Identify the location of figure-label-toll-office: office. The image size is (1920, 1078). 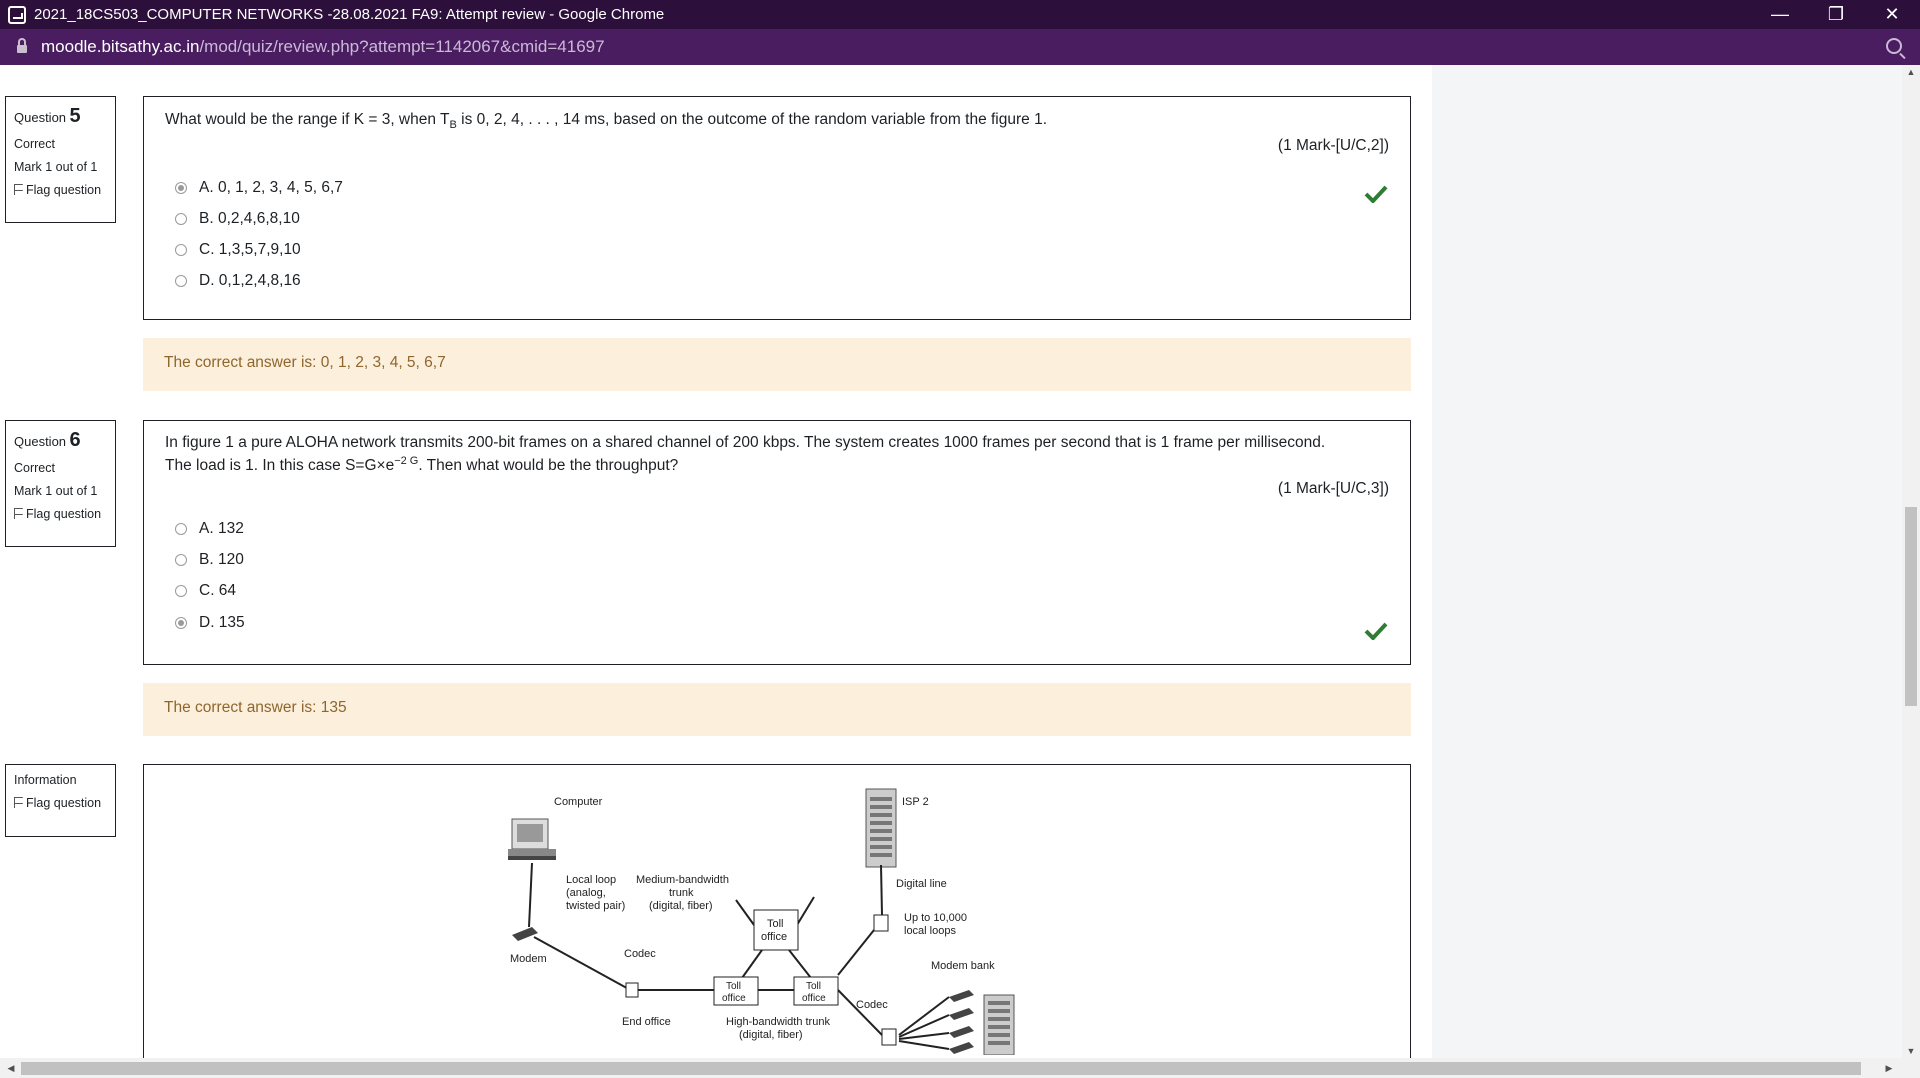
(774, 937).